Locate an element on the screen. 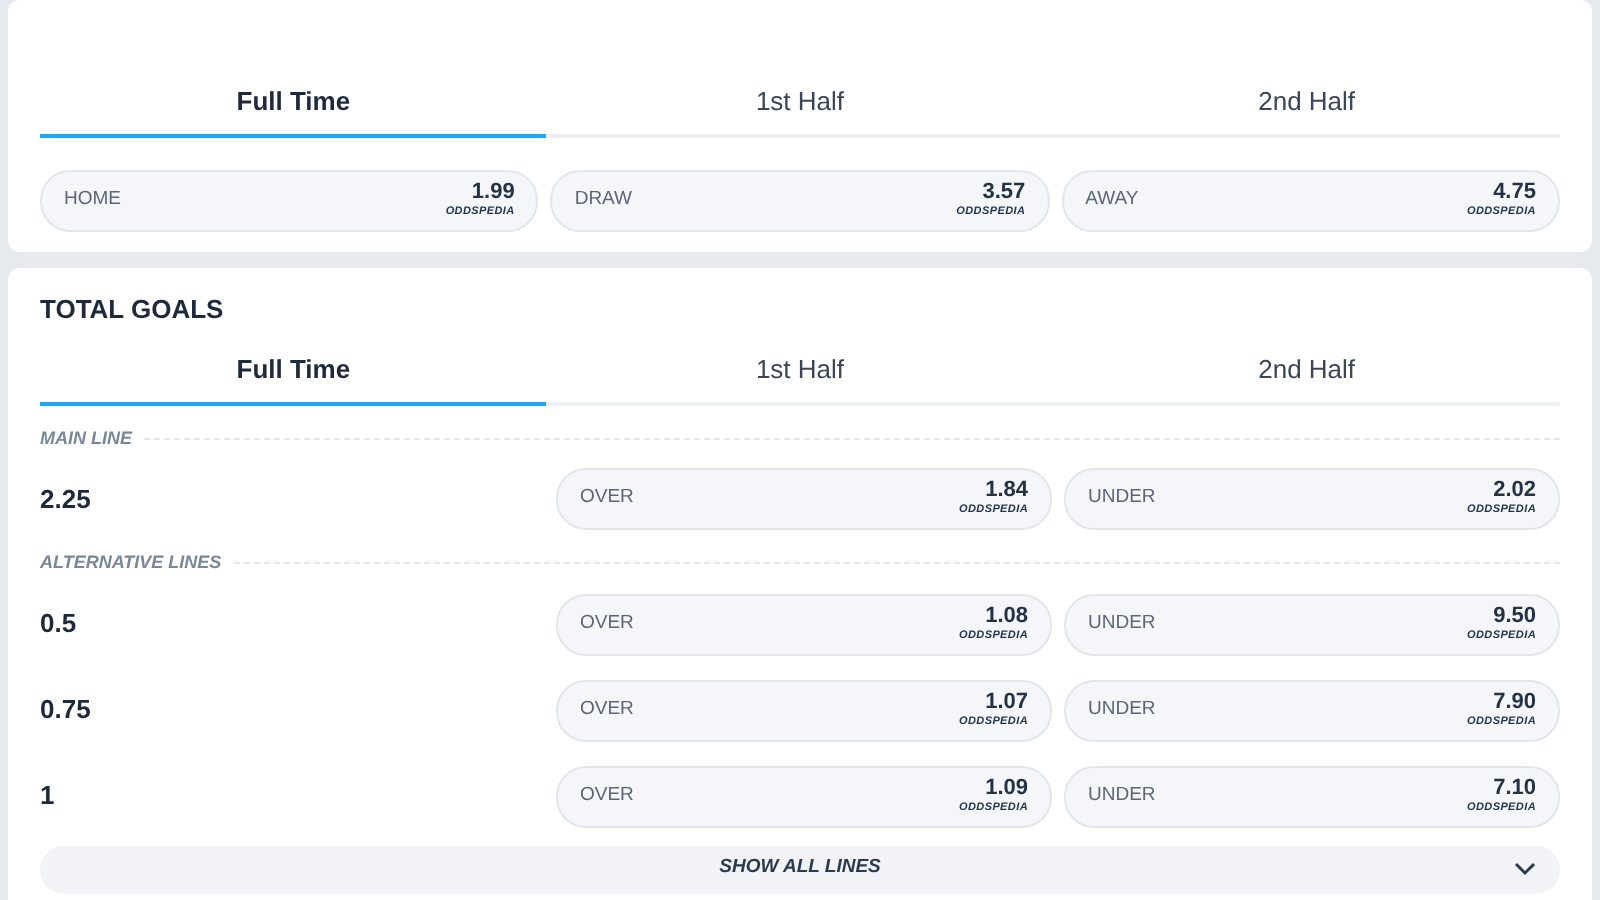  odds-value: 1.07 is located at coordinates (1006, 702).